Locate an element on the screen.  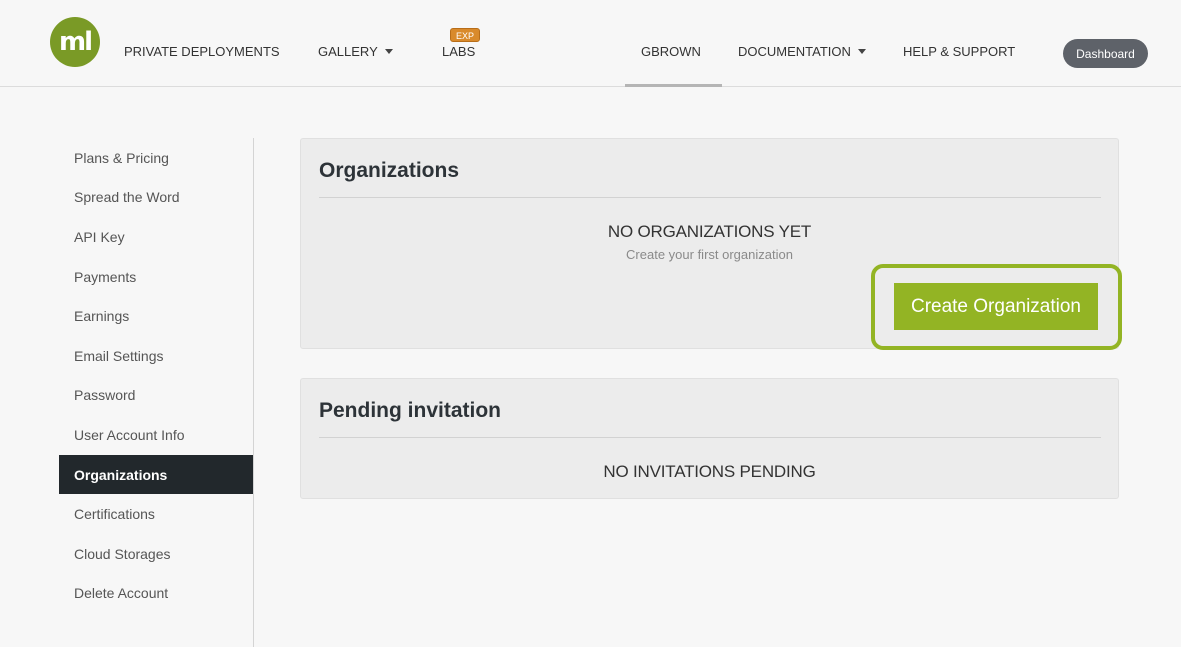
dashboard-button: Dashboard is located at coordinates (1105, 53).